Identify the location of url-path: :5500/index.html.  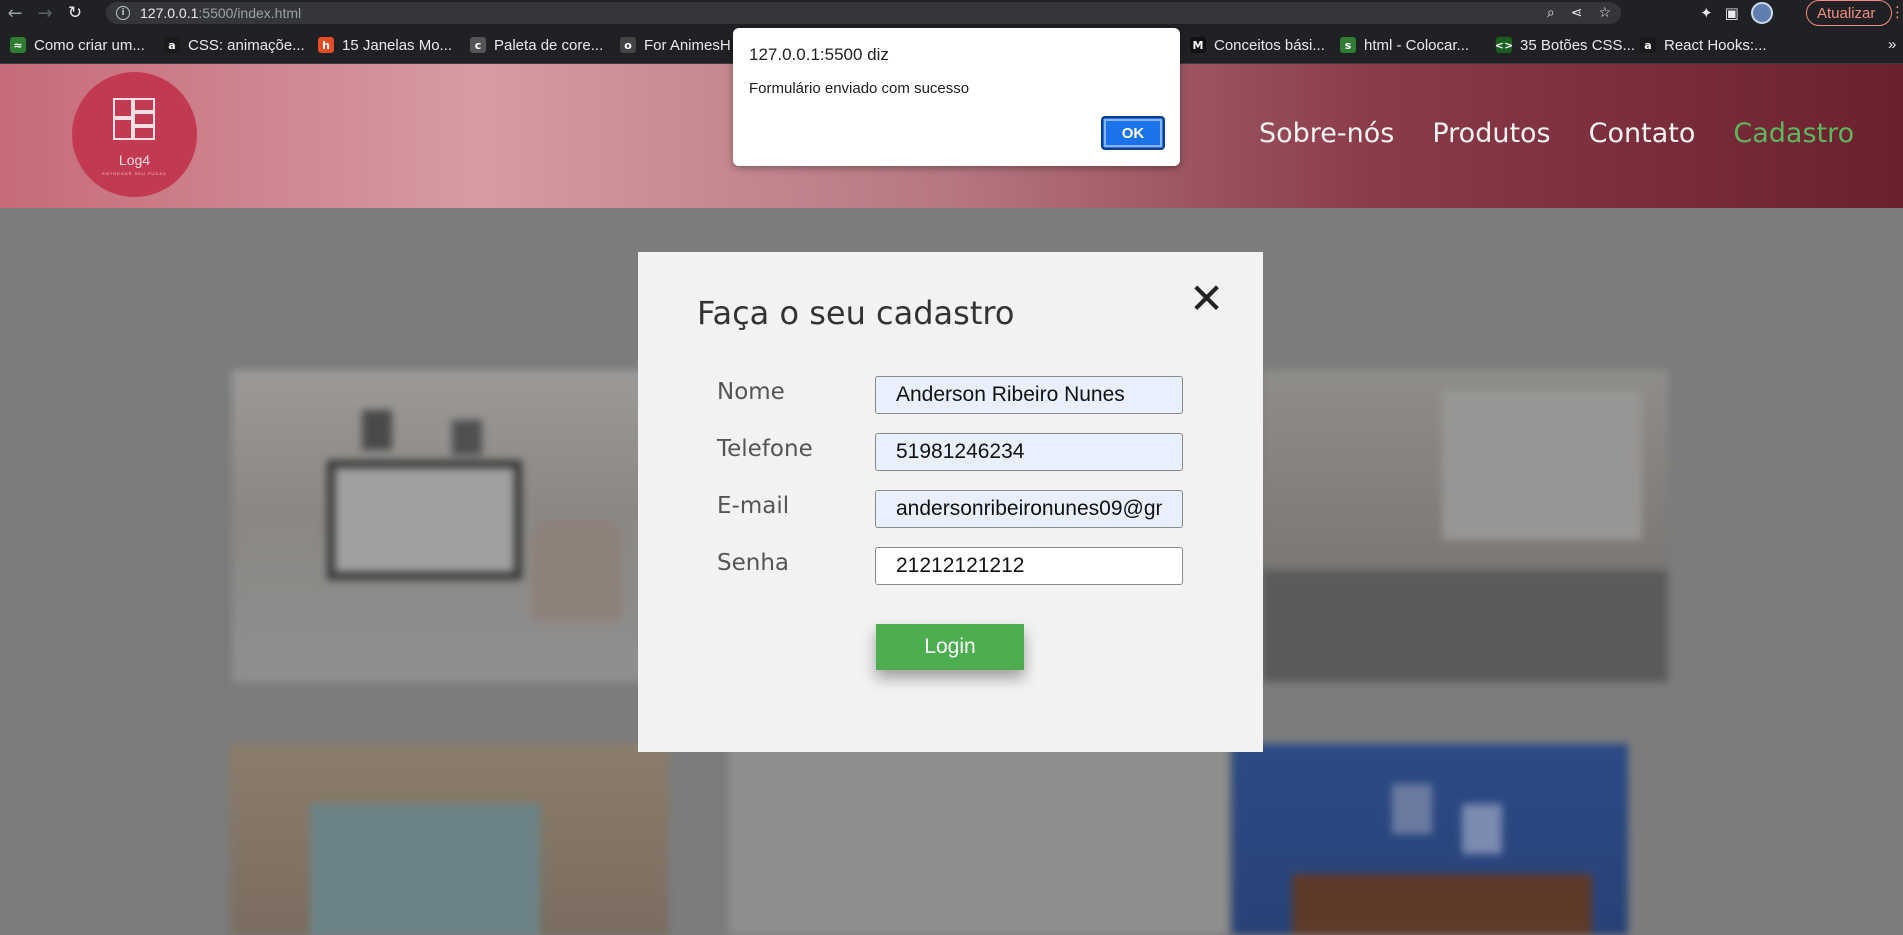
(250, 13).